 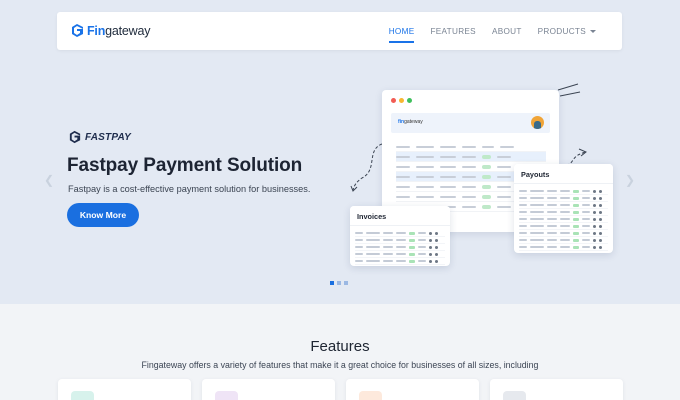 I want to click on nav-products: PRODUCTS, so click(x=567, y=31).